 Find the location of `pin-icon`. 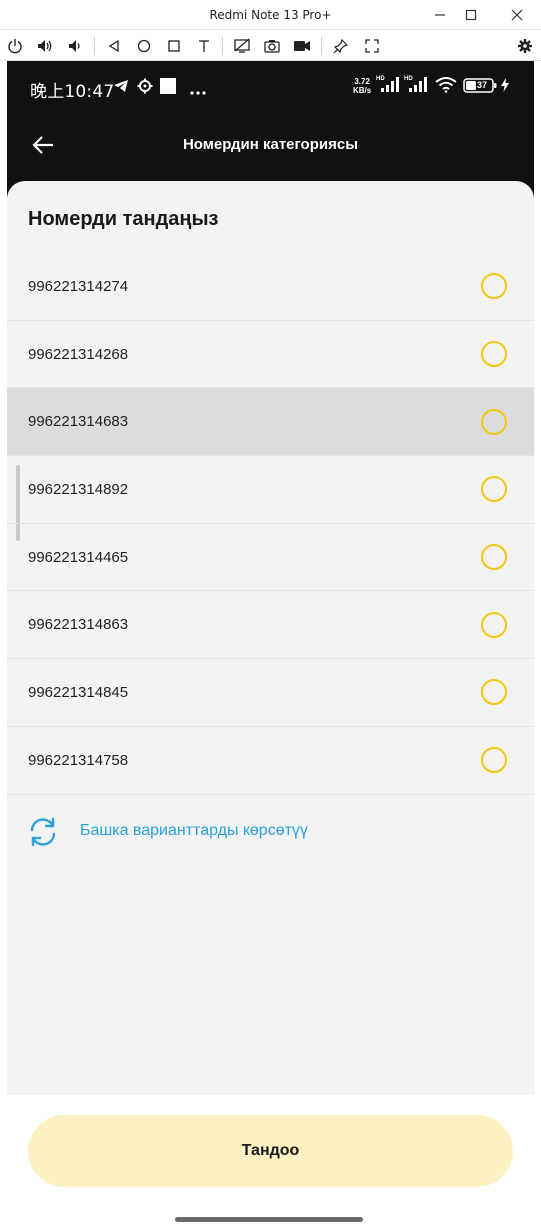

pin-icon is located at coordinates (341, 46).